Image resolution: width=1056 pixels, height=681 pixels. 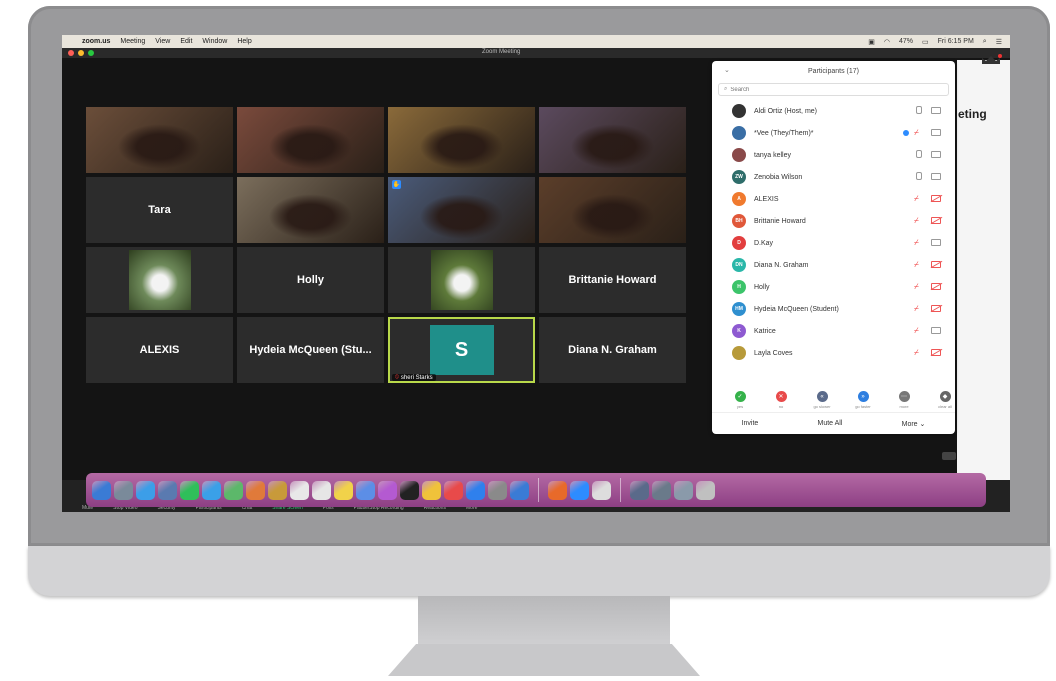 What do you see at coordinates (727, 70) in the screenshot?
I see `collapse-chevron-icon: ⌄` at bounding box center [727, 70].